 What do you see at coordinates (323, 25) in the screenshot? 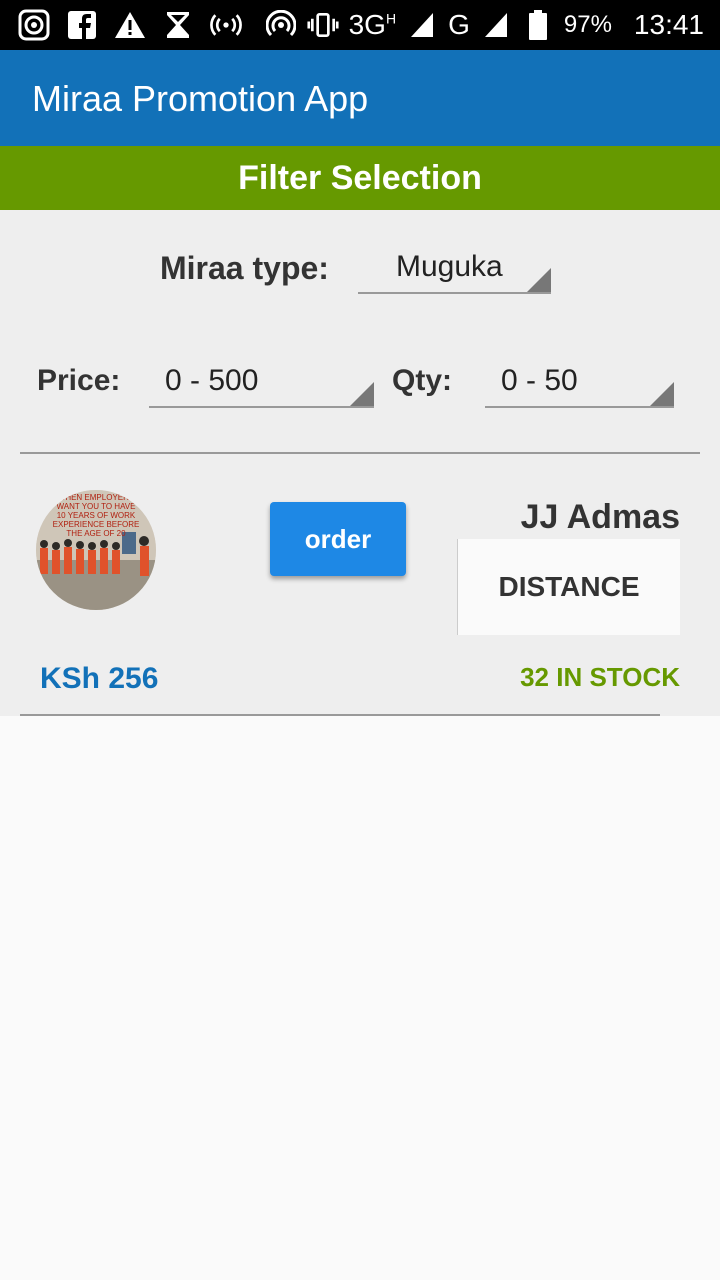
I see `vibrate-icon` at bounding box center [323, 25].